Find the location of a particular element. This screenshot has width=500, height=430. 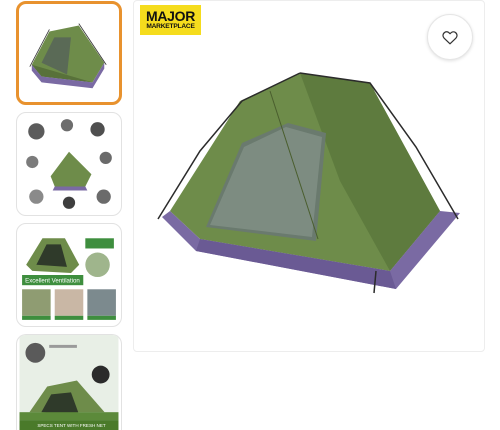

brand-name-top: MAJOR is located at coordinates (170, 16).